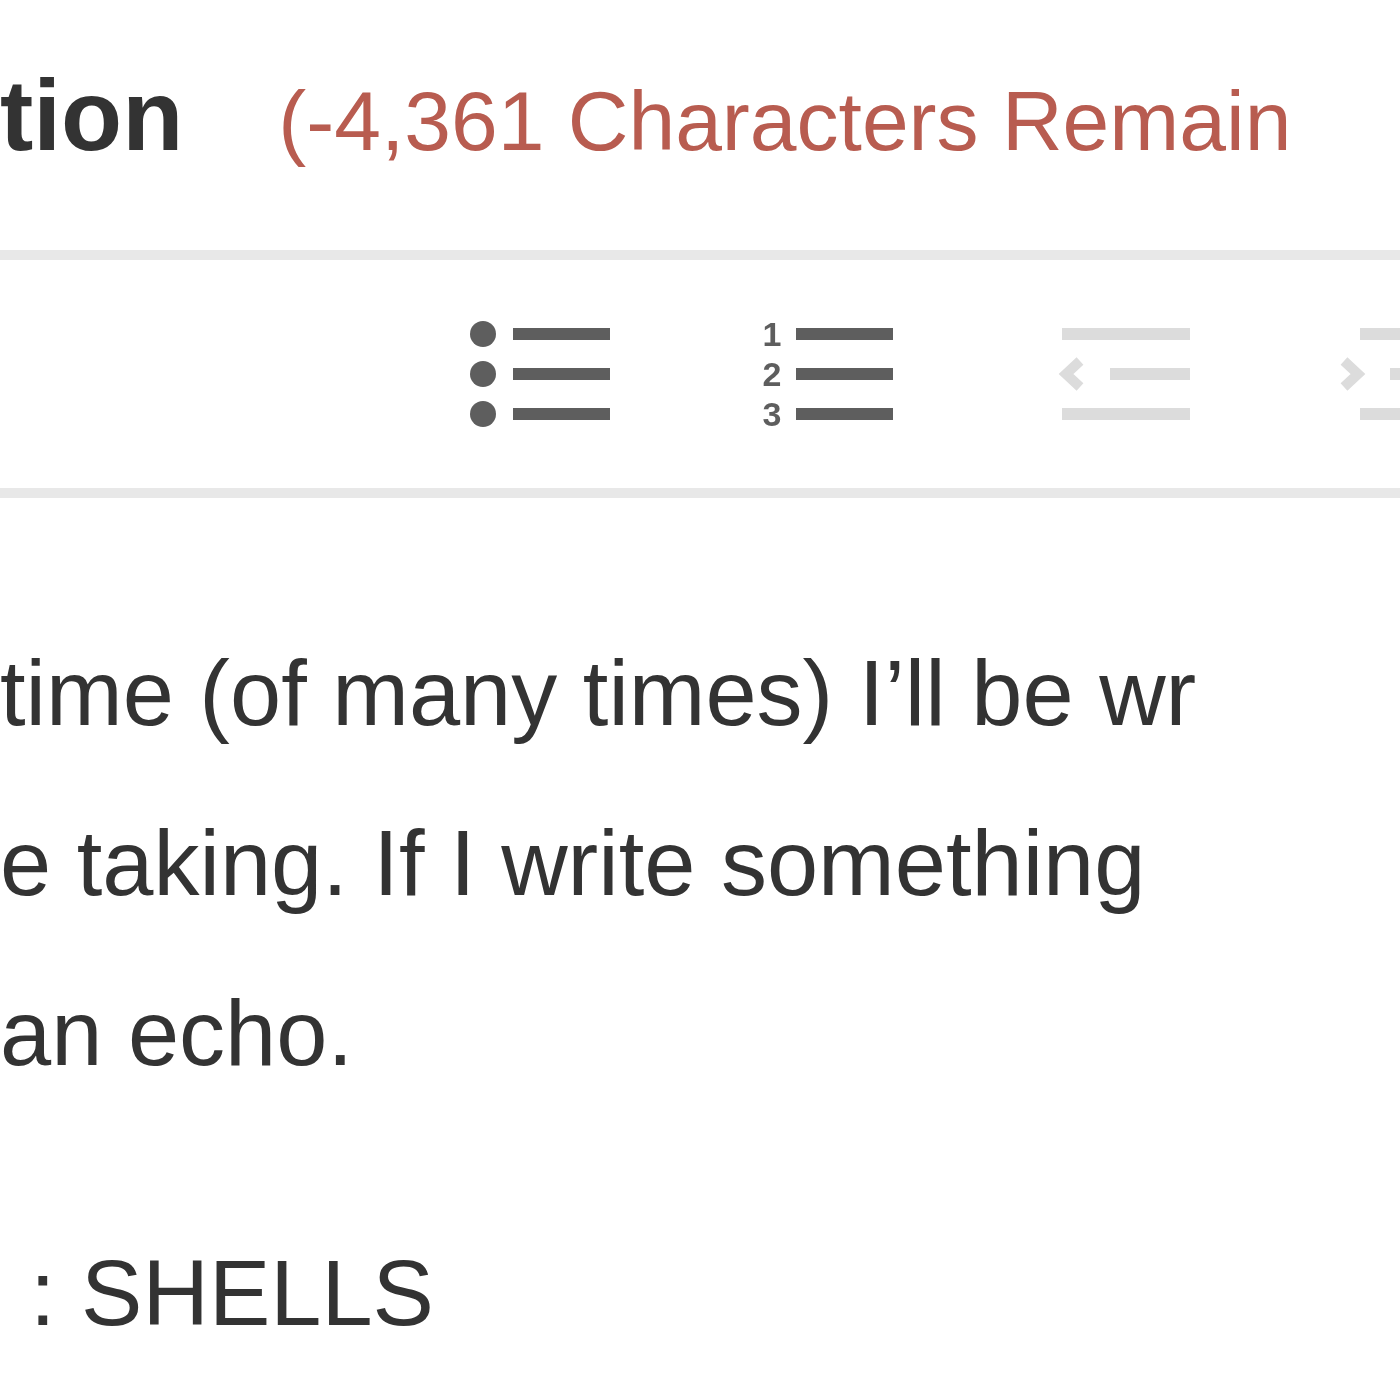 The width and height of the screenshot is (1400, 1400). What do you see at coordinates (830, 374) in the screenshot?
I see `numbered-list-button: 1 2 3` at bounding box center [830, 374].